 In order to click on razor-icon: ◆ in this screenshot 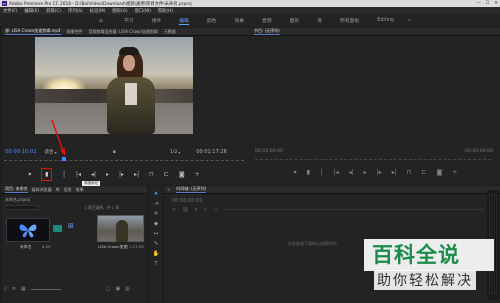, I will do `click(156, 224)`.